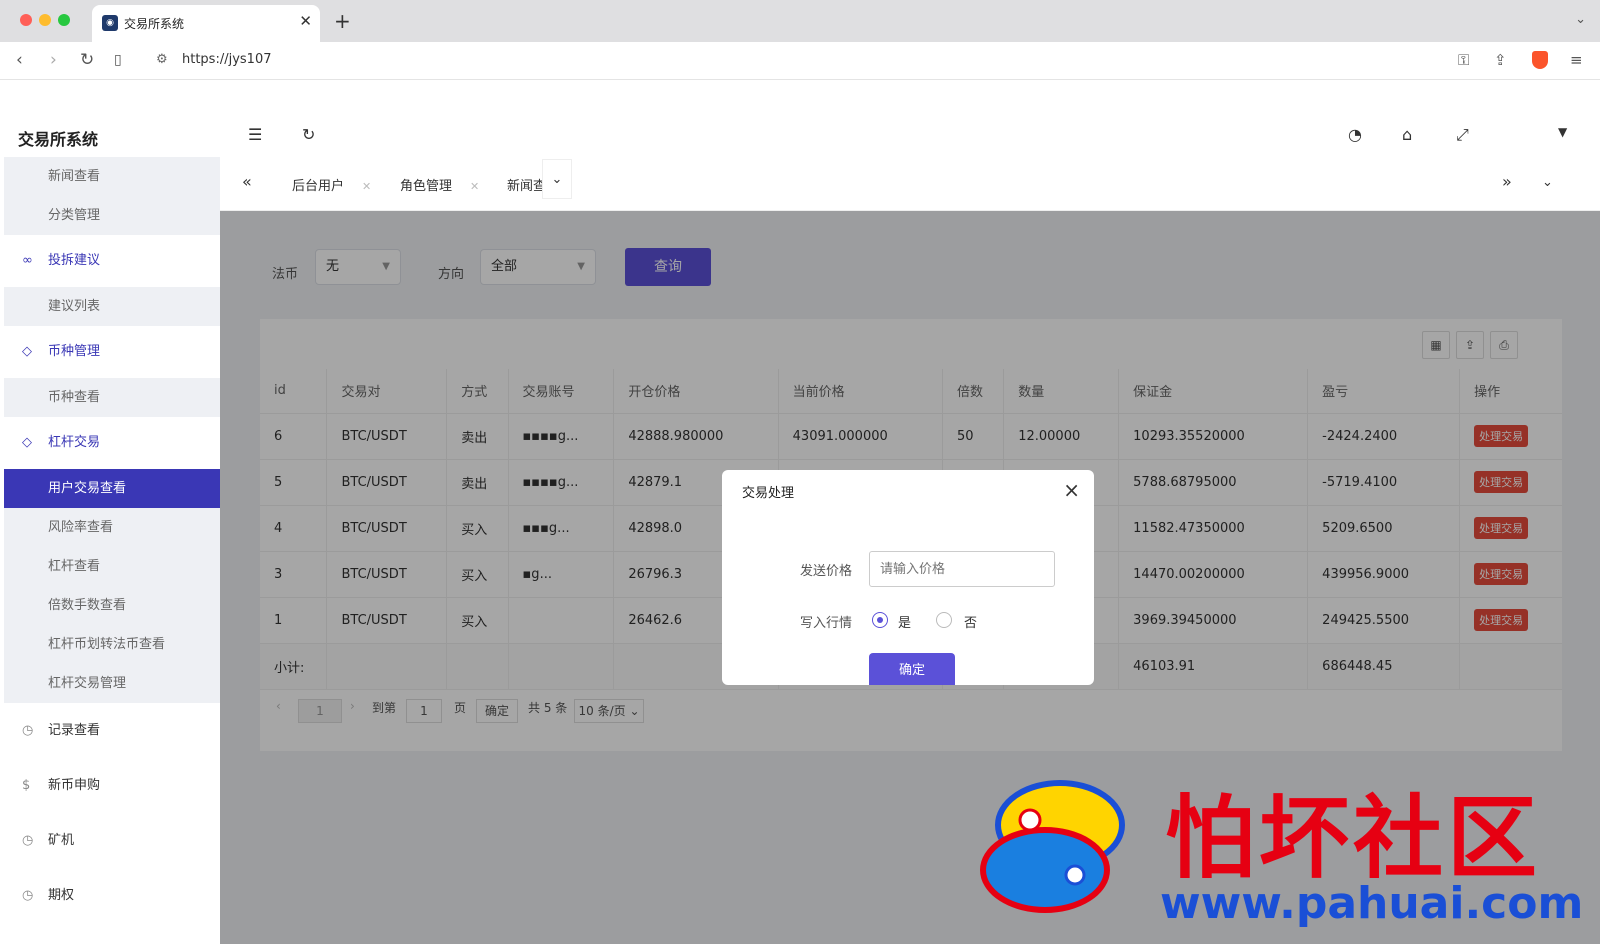 Image resolution: width=1600 pixels, height=944 pixels. I want to click on sidebar-item-label: 新闻查看, so click(74, 176).